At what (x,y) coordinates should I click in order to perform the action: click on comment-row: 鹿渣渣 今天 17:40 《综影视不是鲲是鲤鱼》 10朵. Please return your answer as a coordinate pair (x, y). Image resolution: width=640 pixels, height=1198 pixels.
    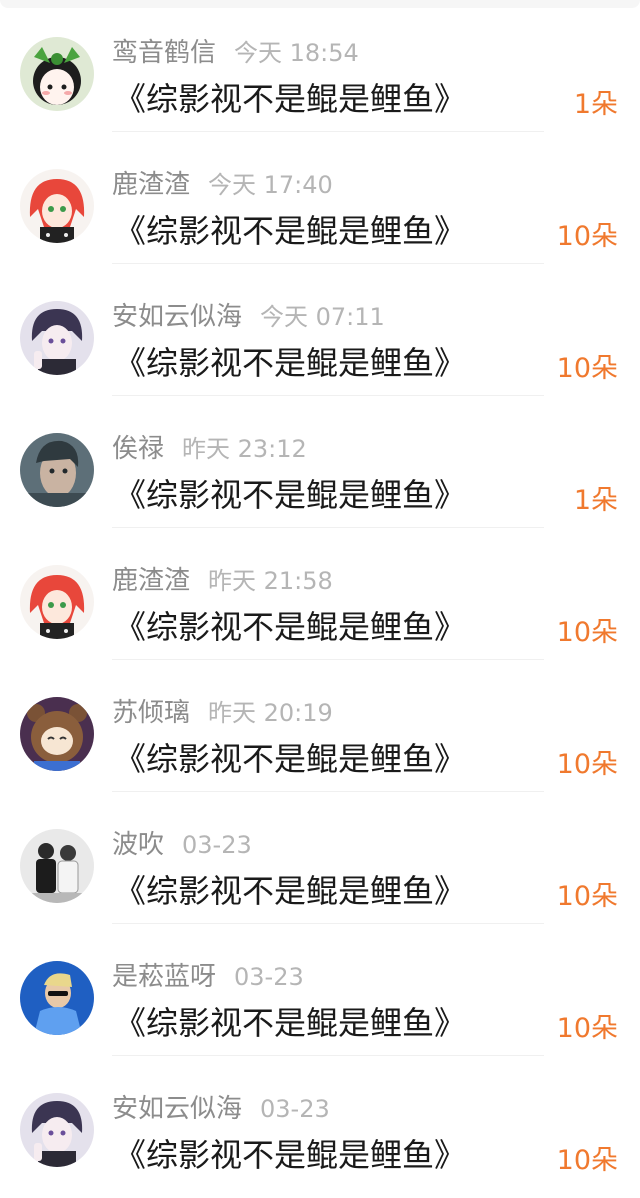
    Looking at the image, I should click on (320, 198).